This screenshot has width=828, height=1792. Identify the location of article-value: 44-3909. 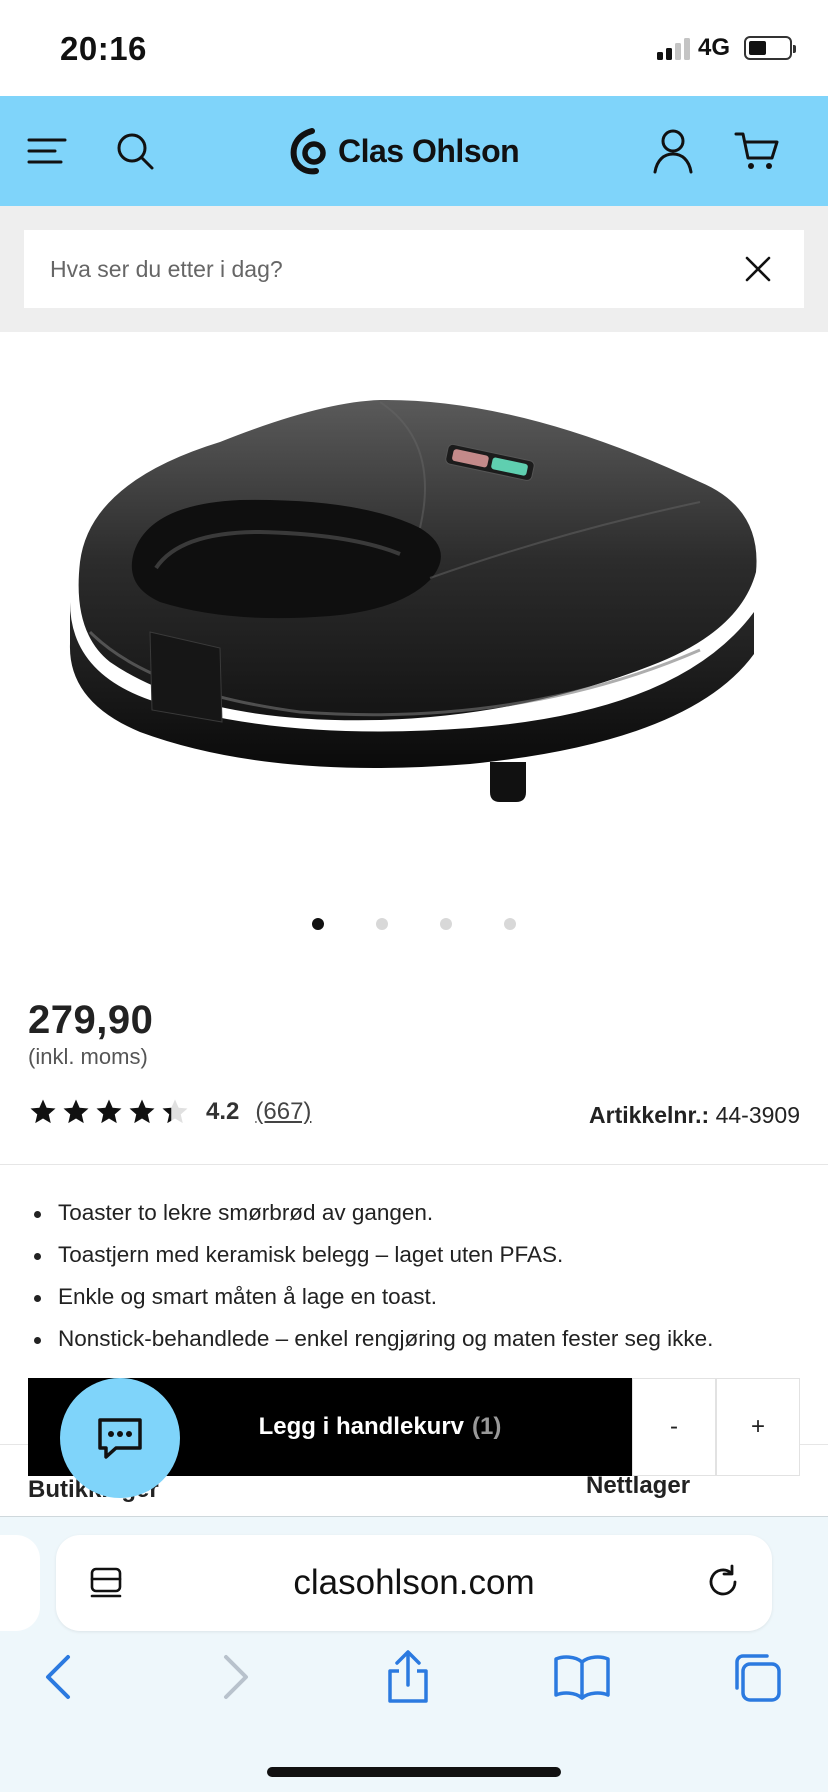
(757, 1115).